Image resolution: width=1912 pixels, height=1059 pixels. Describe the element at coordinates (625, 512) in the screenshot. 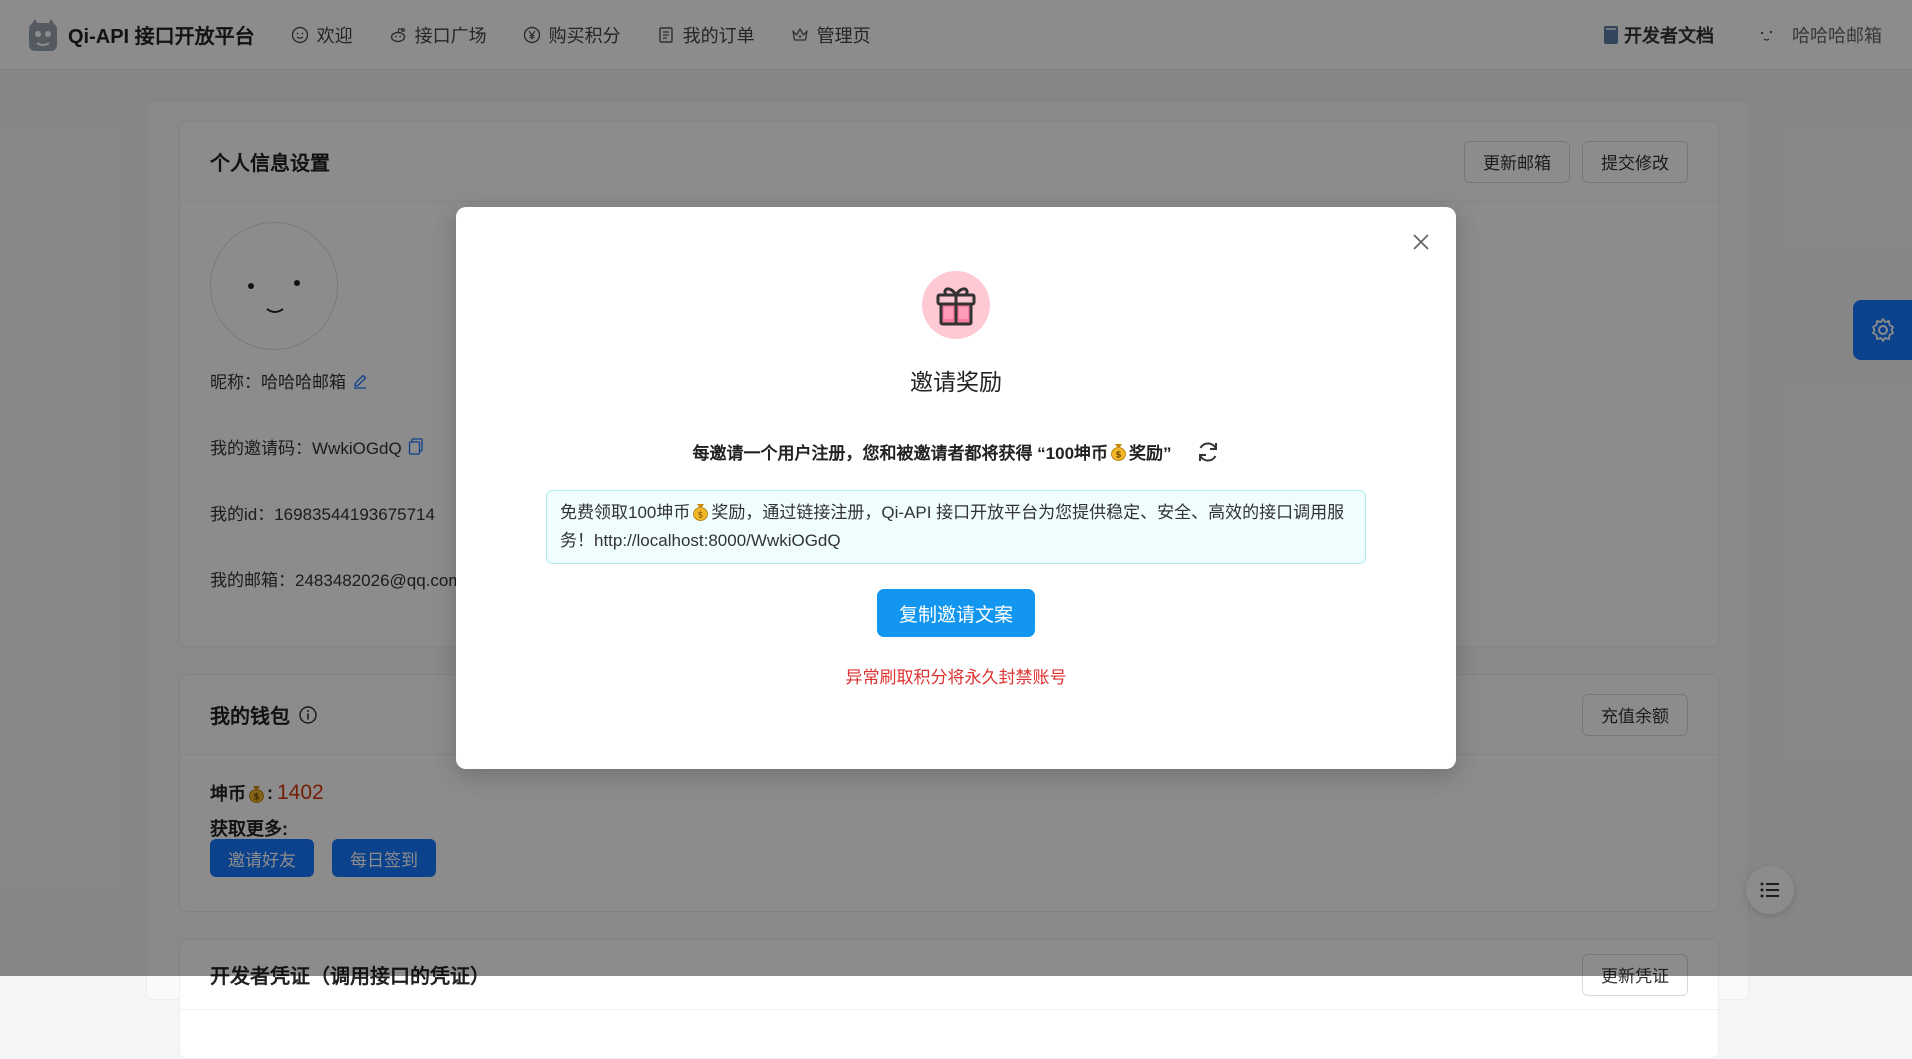

I see `invite-text-part1: 免费领取100坤币` at that location.